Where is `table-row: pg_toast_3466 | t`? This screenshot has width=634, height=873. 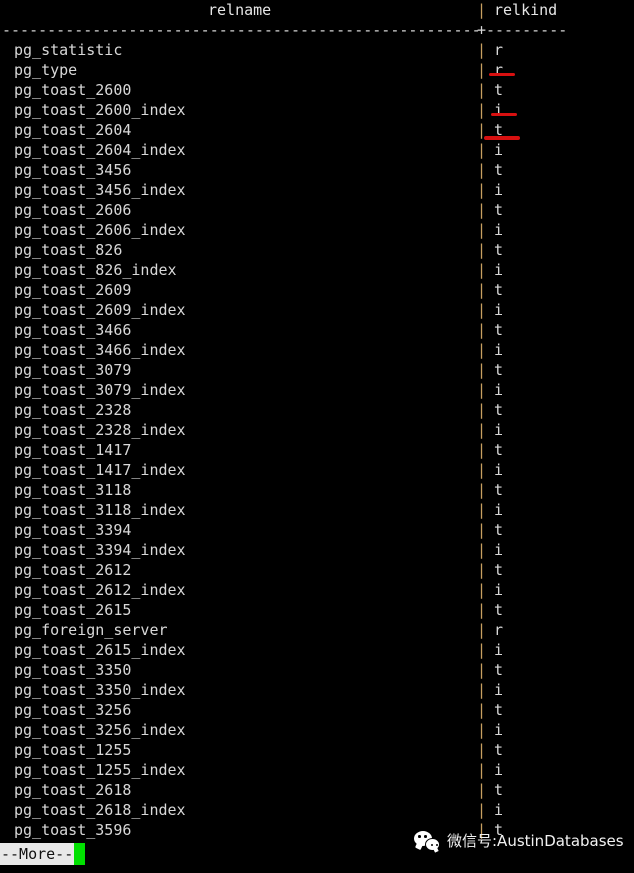 table-row: pg_toast_3466 | t is located at coordinates (317, 330).